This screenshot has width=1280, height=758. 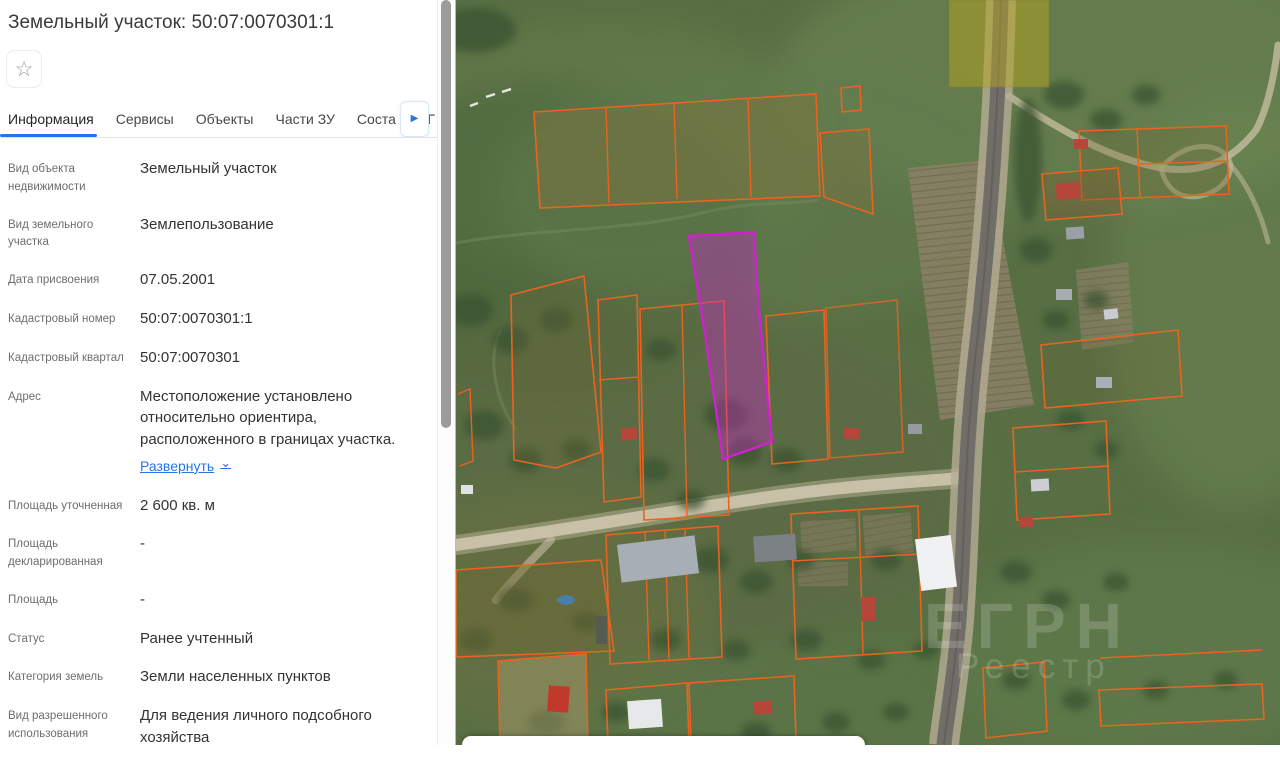 I want to click on field-label: Адрес, so click(x=24, y=396).